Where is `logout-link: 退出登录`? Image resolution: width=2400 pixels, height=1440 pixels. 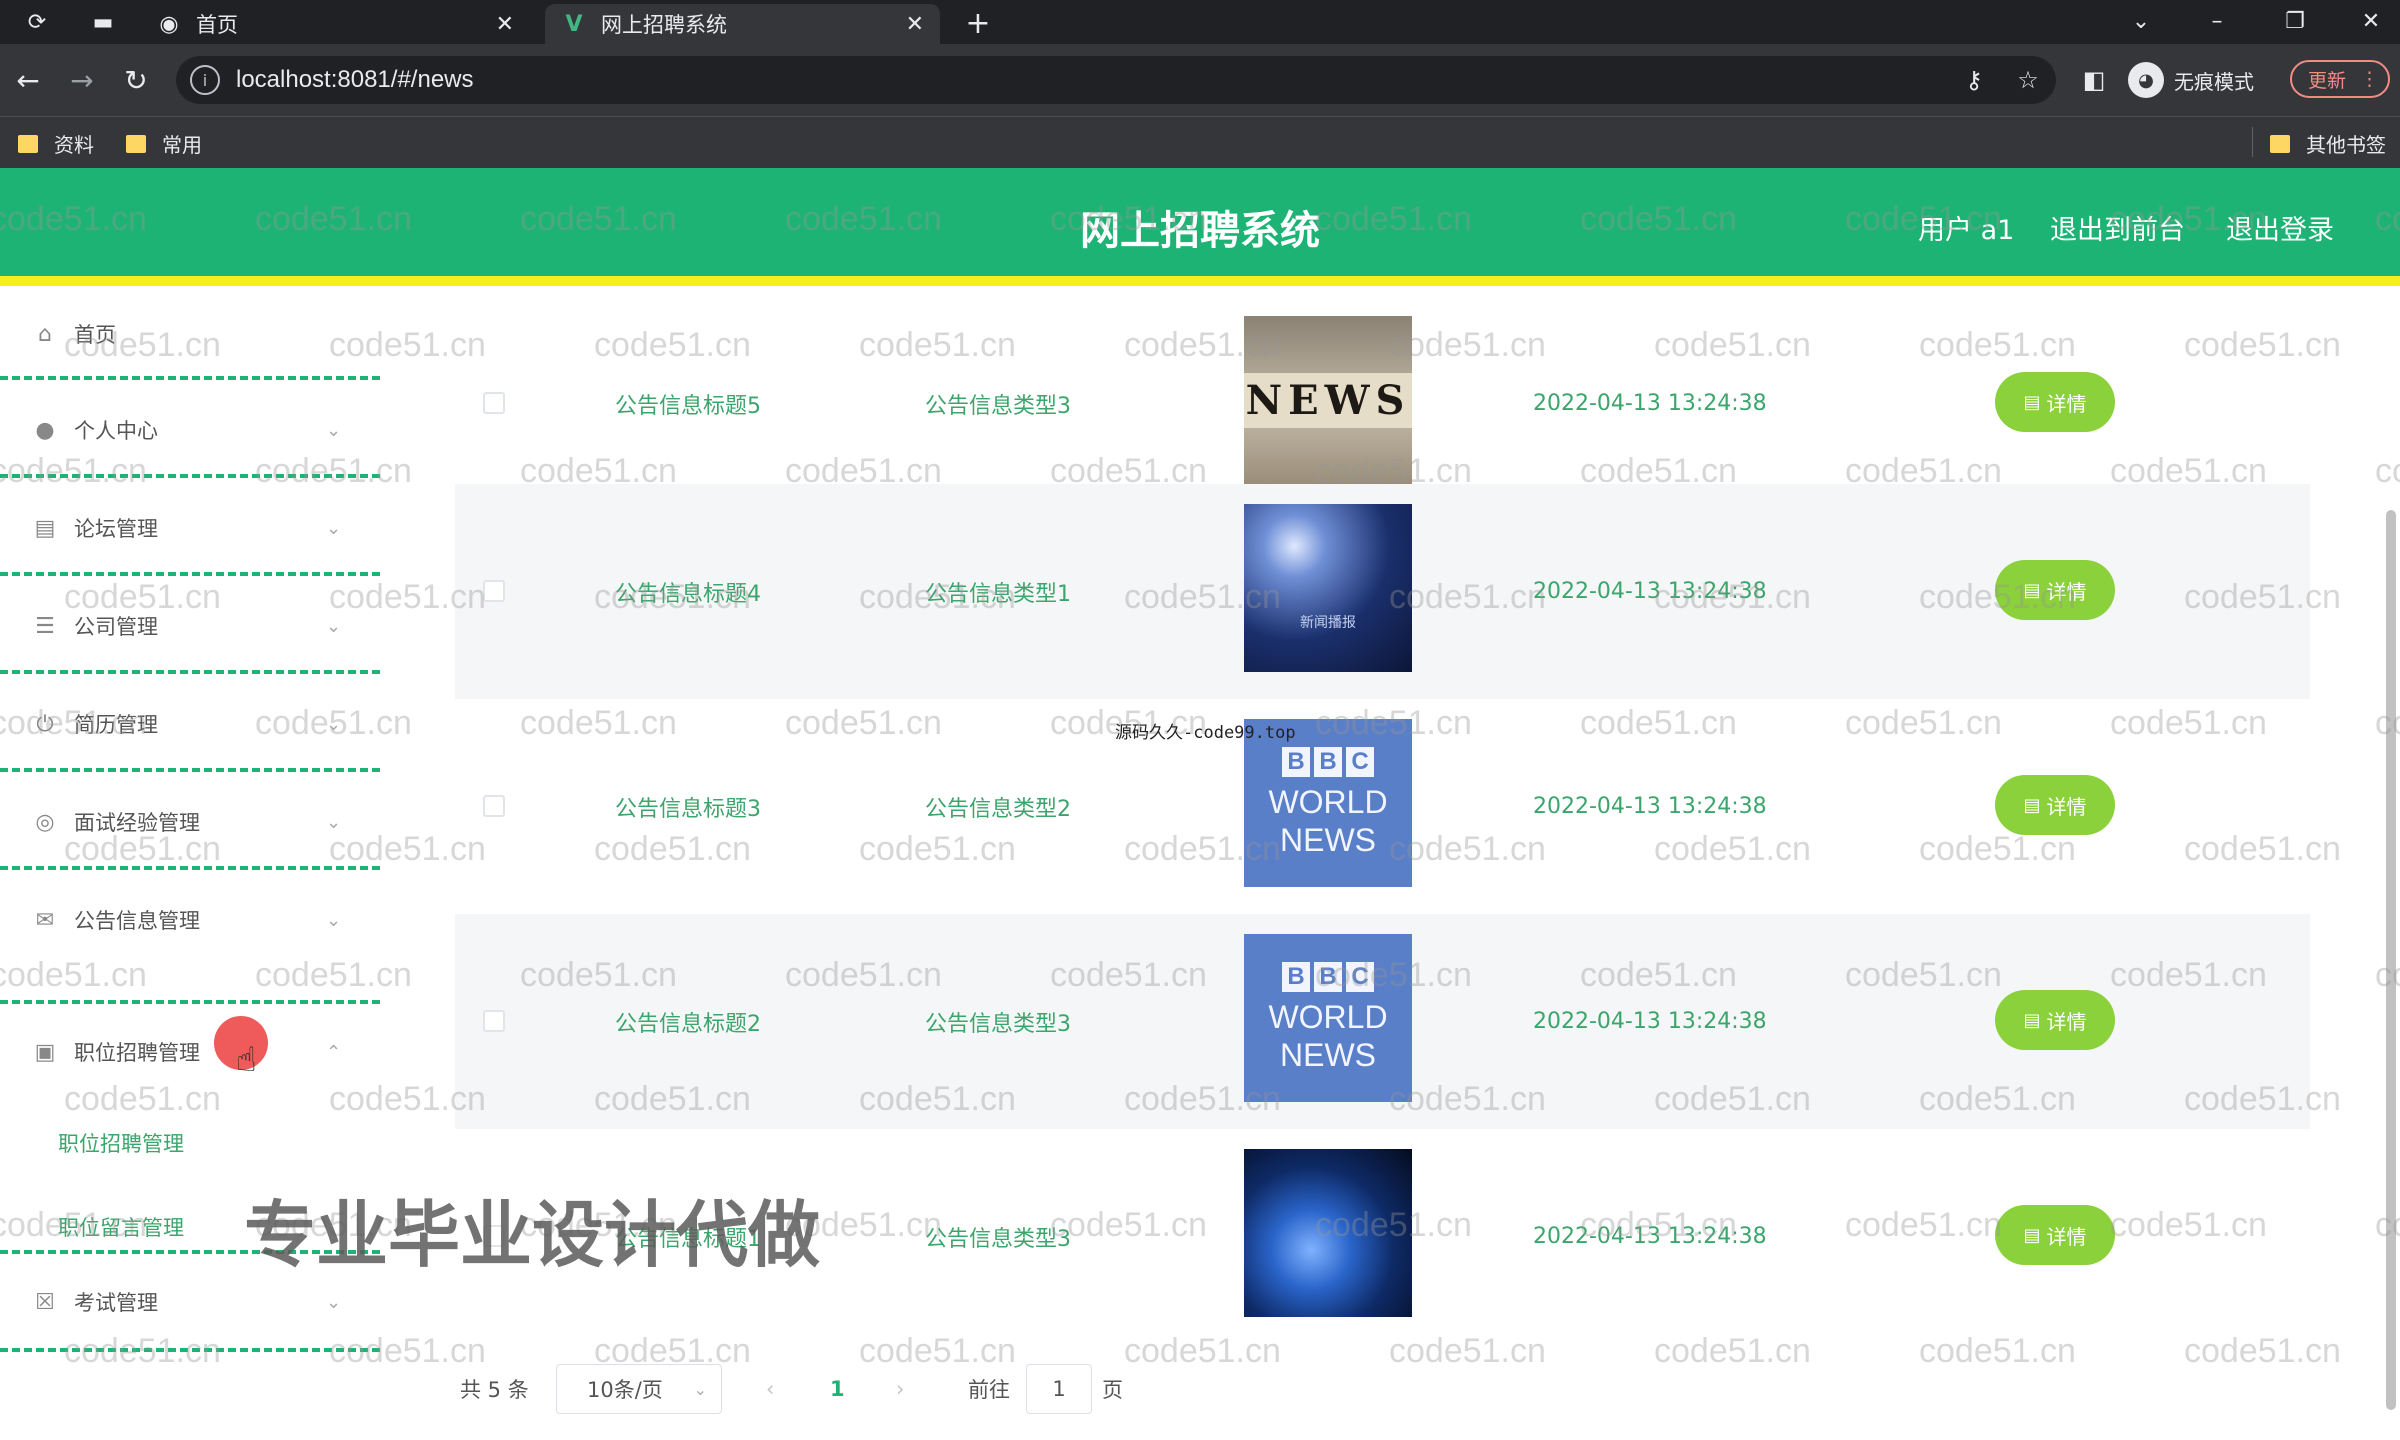 logout-link: 退出登录 is located at coordinates (2280, 227).